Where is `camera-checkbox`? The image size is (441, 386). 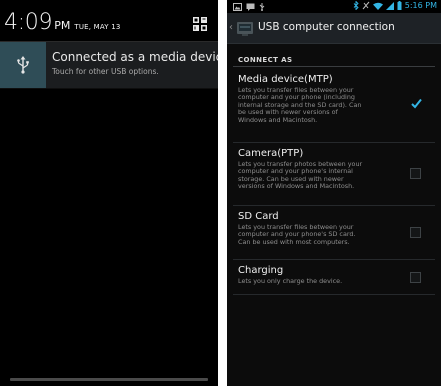 camera-checkbox is located at coordinates (415, 173).